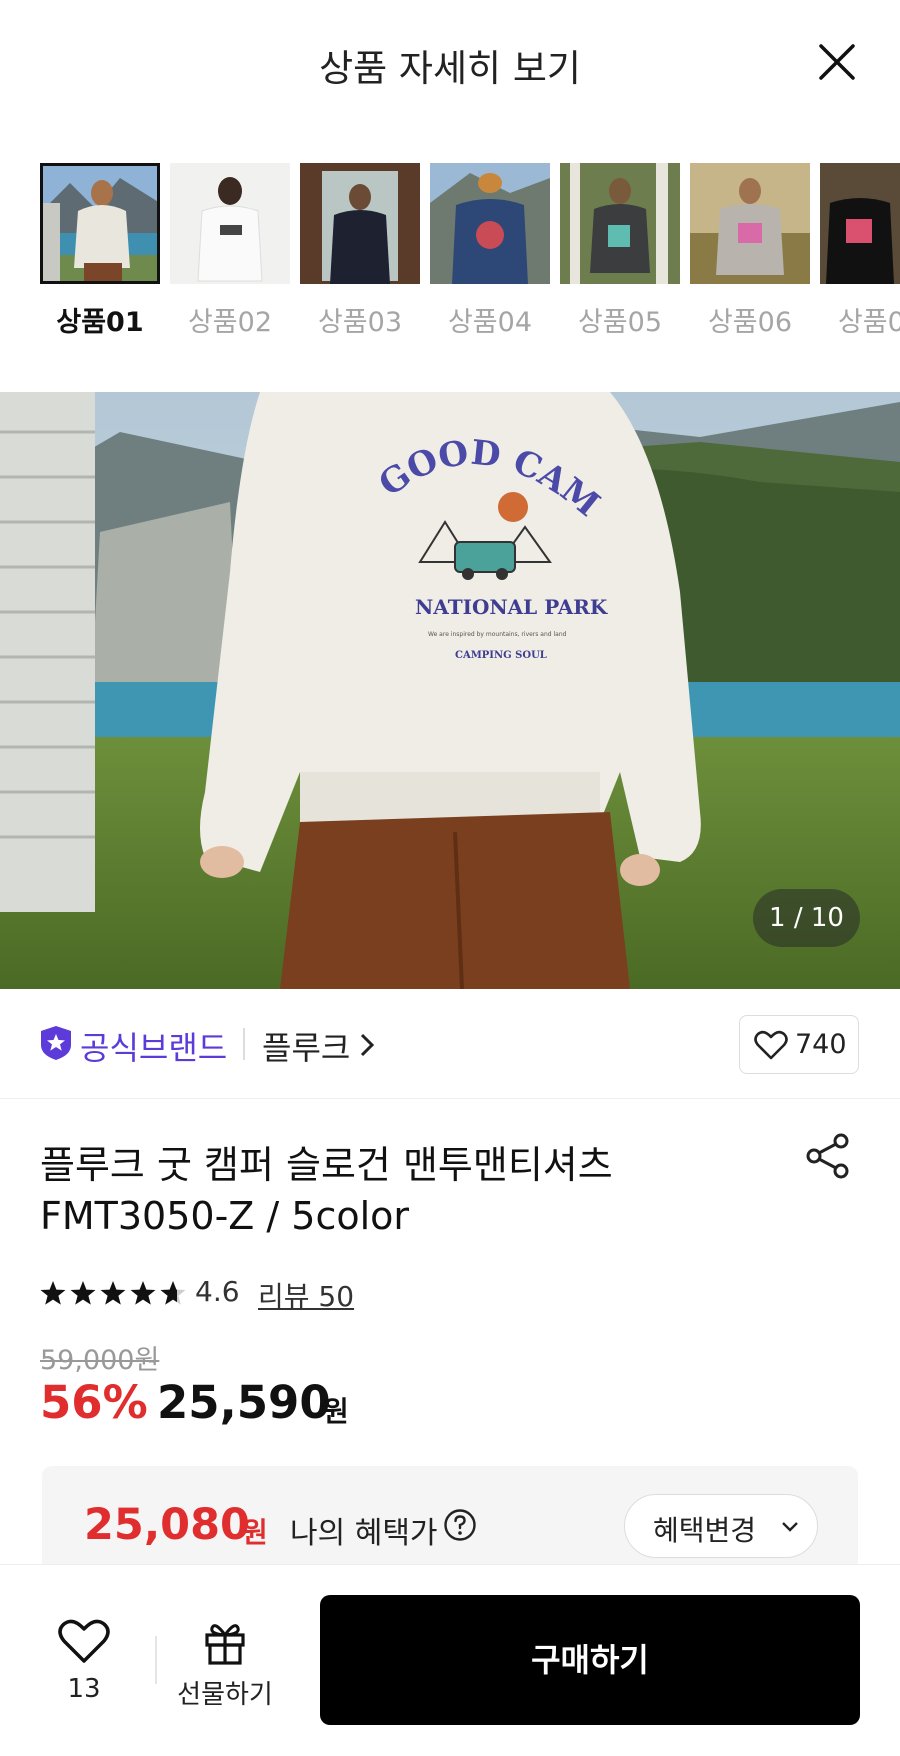 The width and height of the screenshot is (900, 1756). What do you see at coordinates (56, 1043) in the screenshot?
I see `official-brand-icon` at bounding box center [56, 1043].